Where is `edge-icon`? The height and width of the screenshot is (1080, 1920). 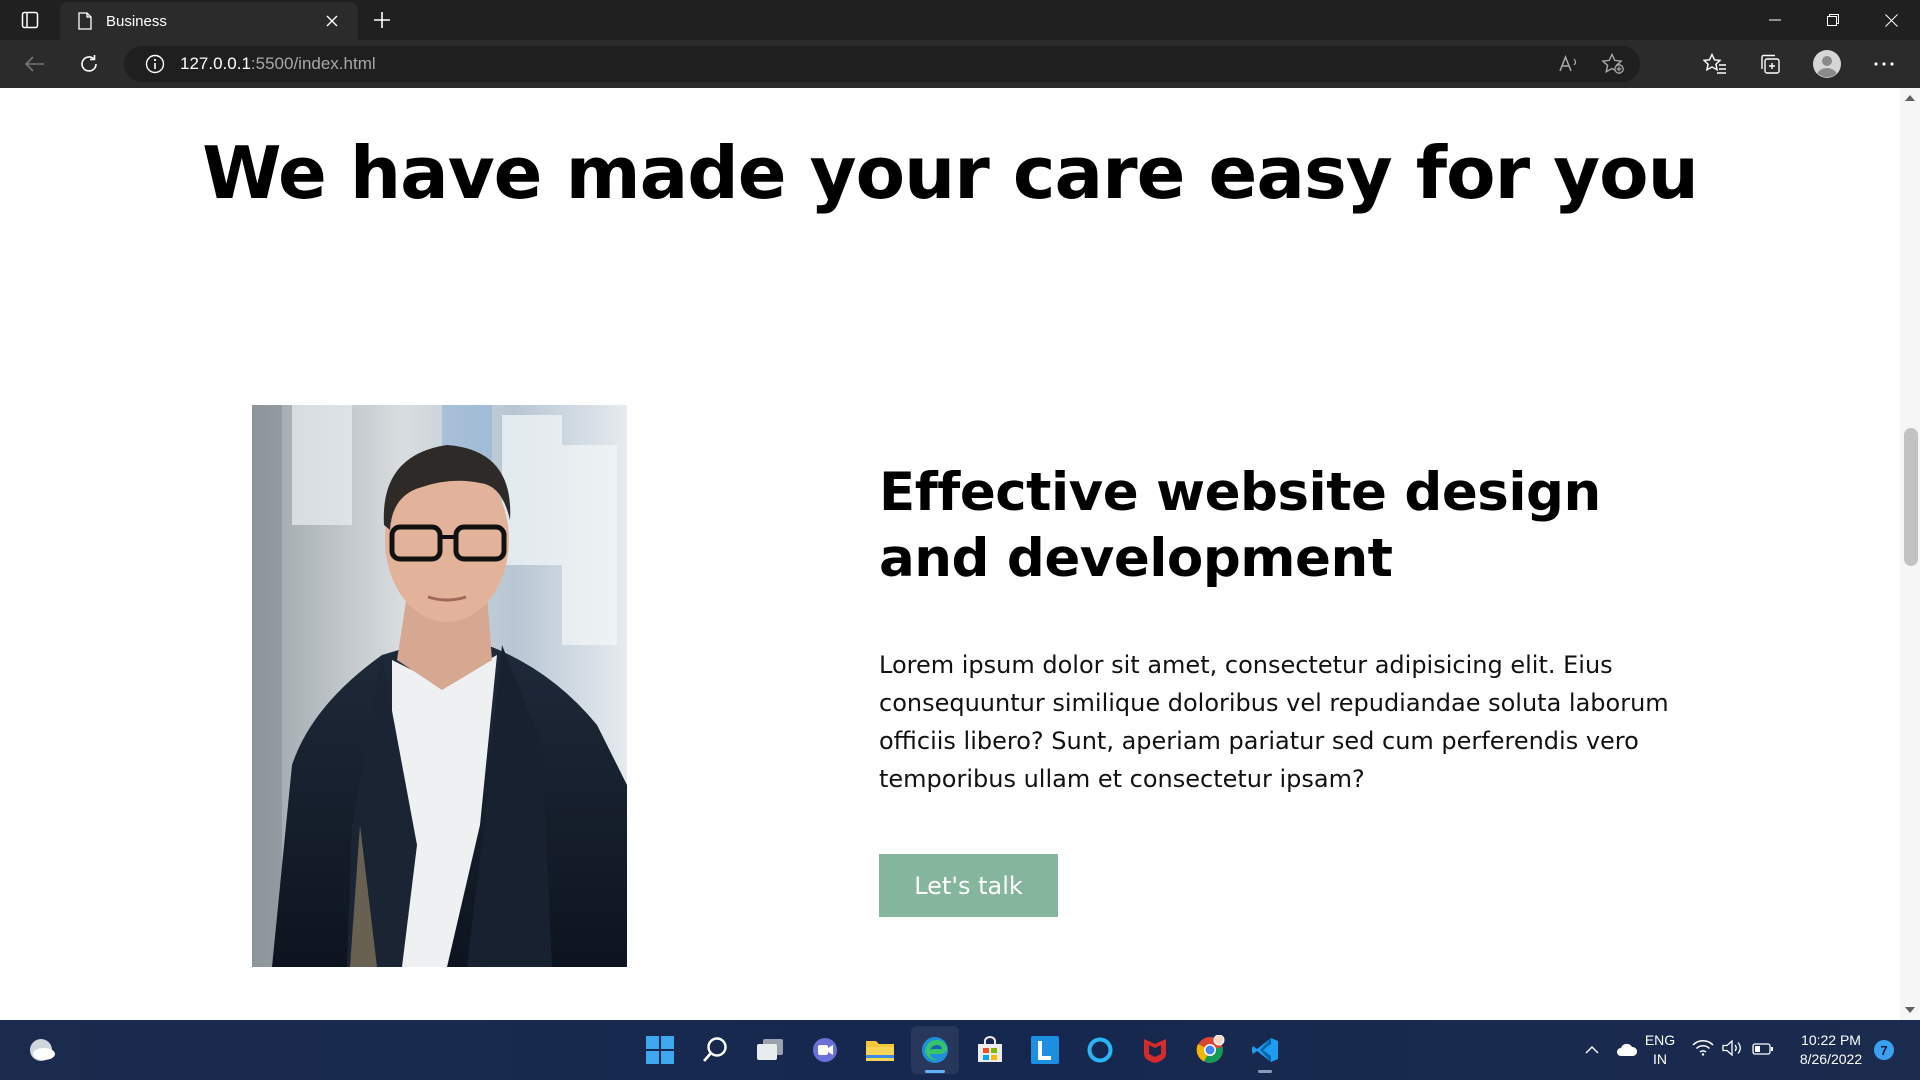 edge-icon is located at coordinates (935, 1050).